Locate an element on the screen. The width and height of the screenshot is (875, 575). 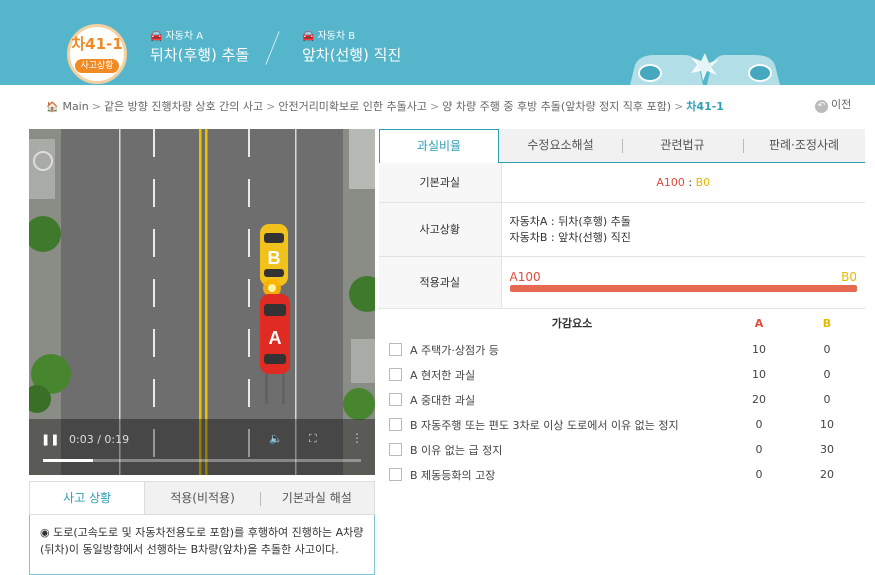
fault-tabs: 과실비율 수정요소해설 관련법규 판례·조정사례 is located at coordinates (622, 146).